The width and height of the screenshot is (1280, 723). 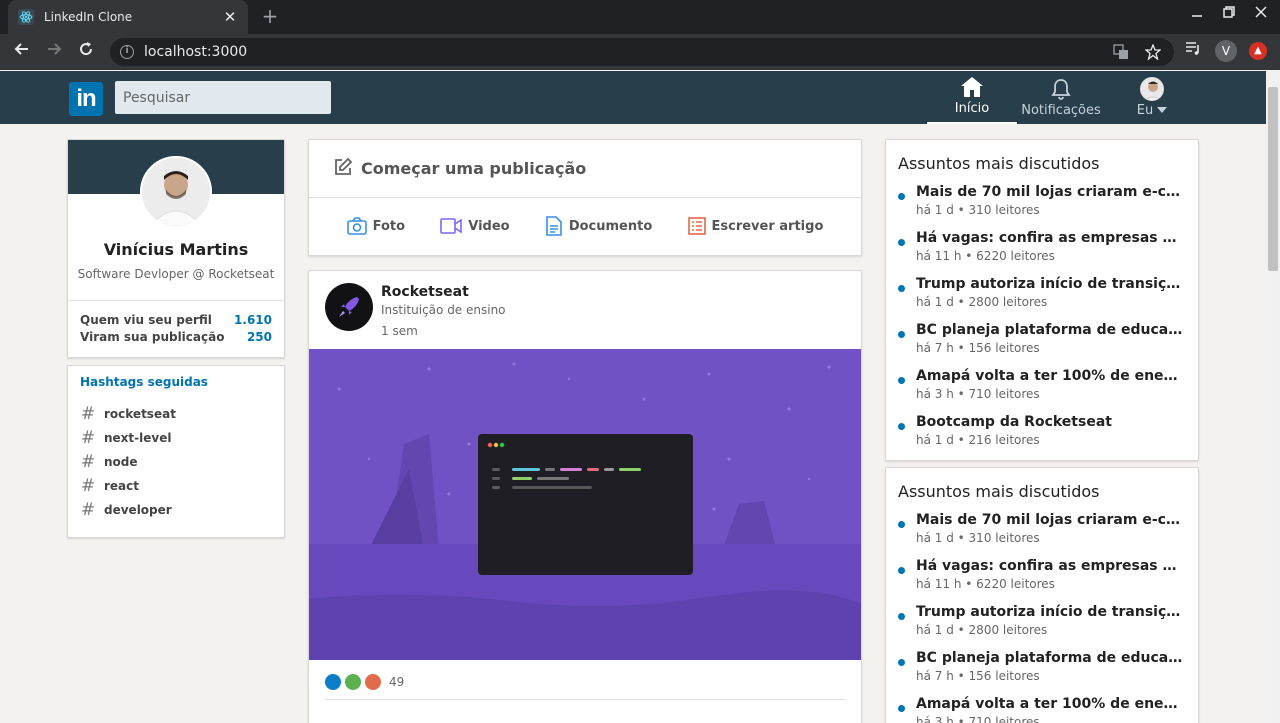 What do you see at coordinates (1197, 14) in the screenshot?
I see `minimize-icon` at bounding box center [1197, 14].